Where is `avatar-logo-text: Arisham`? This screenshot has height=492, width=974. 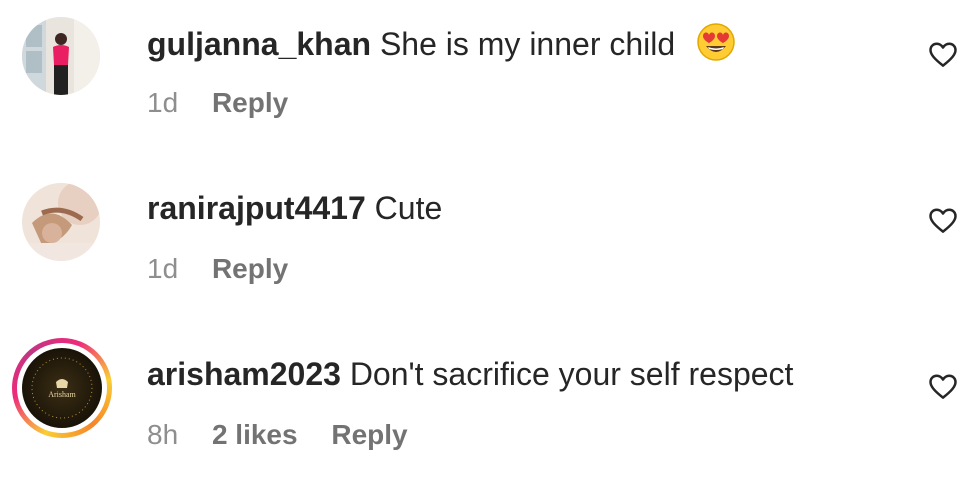
avatar-logo-text: Arisham is located at coordinates (62, 394).